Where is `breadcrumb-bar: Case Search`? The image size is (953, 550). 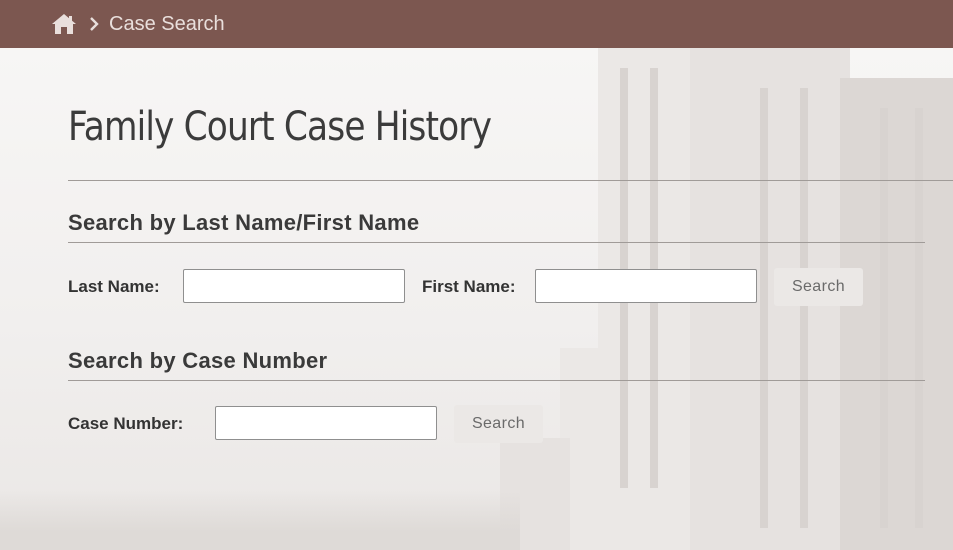 breadcrumb-bar: Case Search is located at coordinates (476, 24).